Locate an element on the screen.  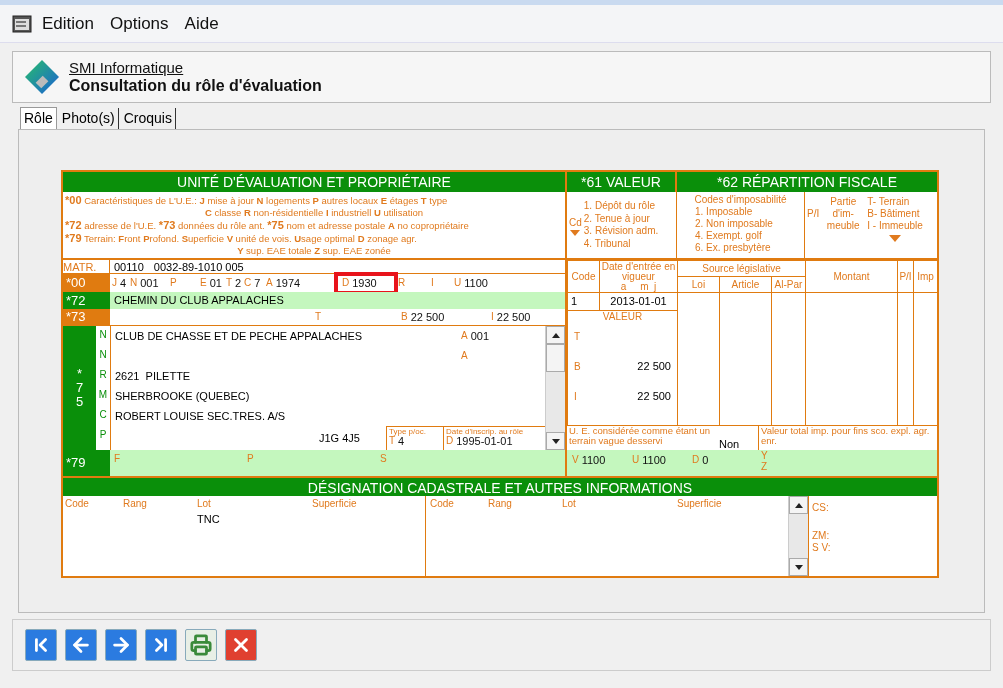
column-header: Lot is located at coordinates (569, 504).